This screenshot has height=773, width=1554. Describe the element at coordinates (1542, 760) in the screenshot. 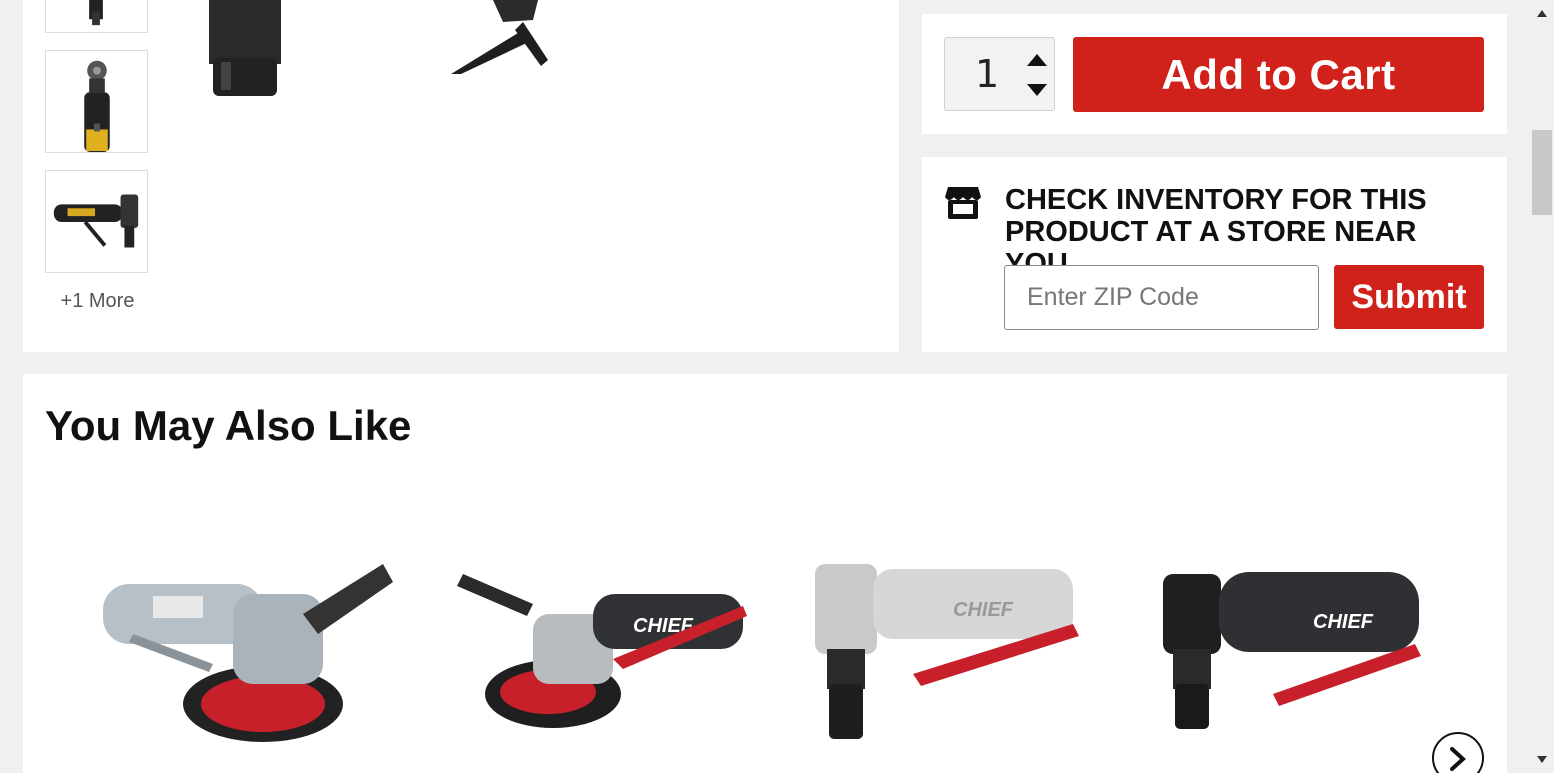

I see `scroll-down-arrow-icon` at that location.